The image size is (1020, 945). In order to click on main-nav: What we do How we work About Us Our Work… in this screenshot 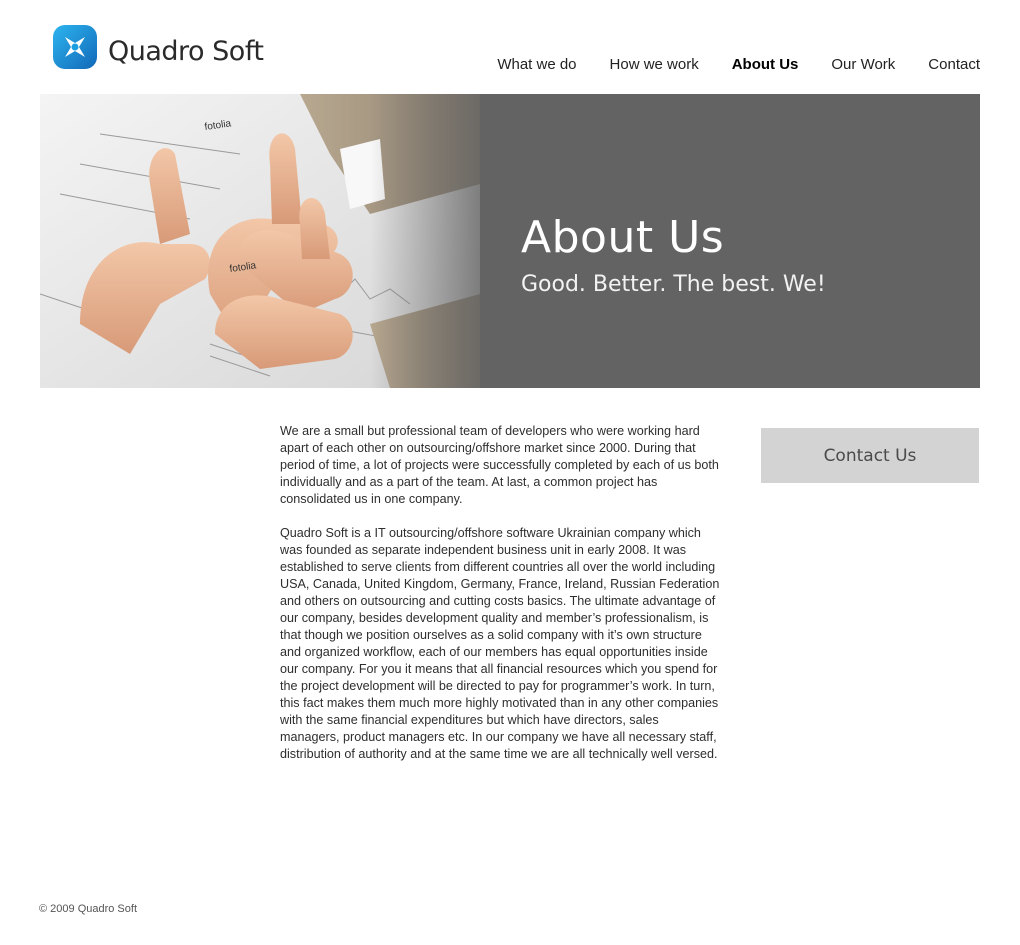, I will do `click(722, 64)`.